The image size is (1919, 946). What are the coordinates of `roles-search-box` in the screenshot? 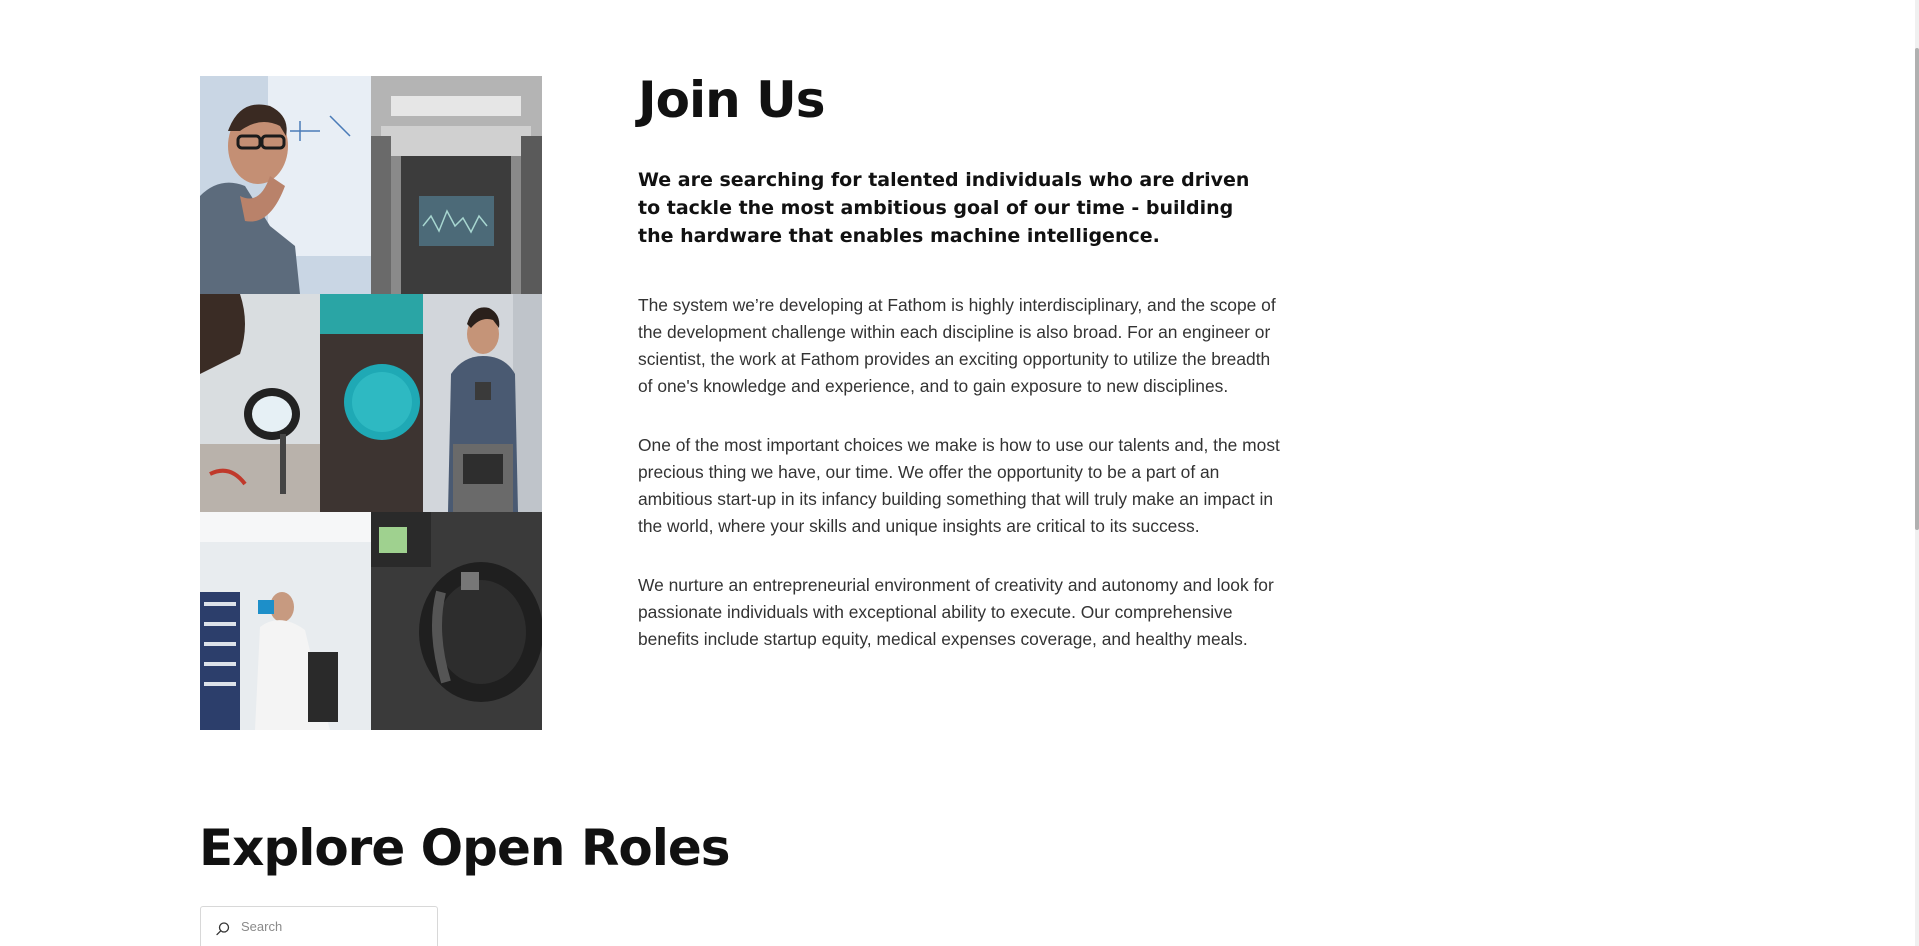 It's located at (319, 926).